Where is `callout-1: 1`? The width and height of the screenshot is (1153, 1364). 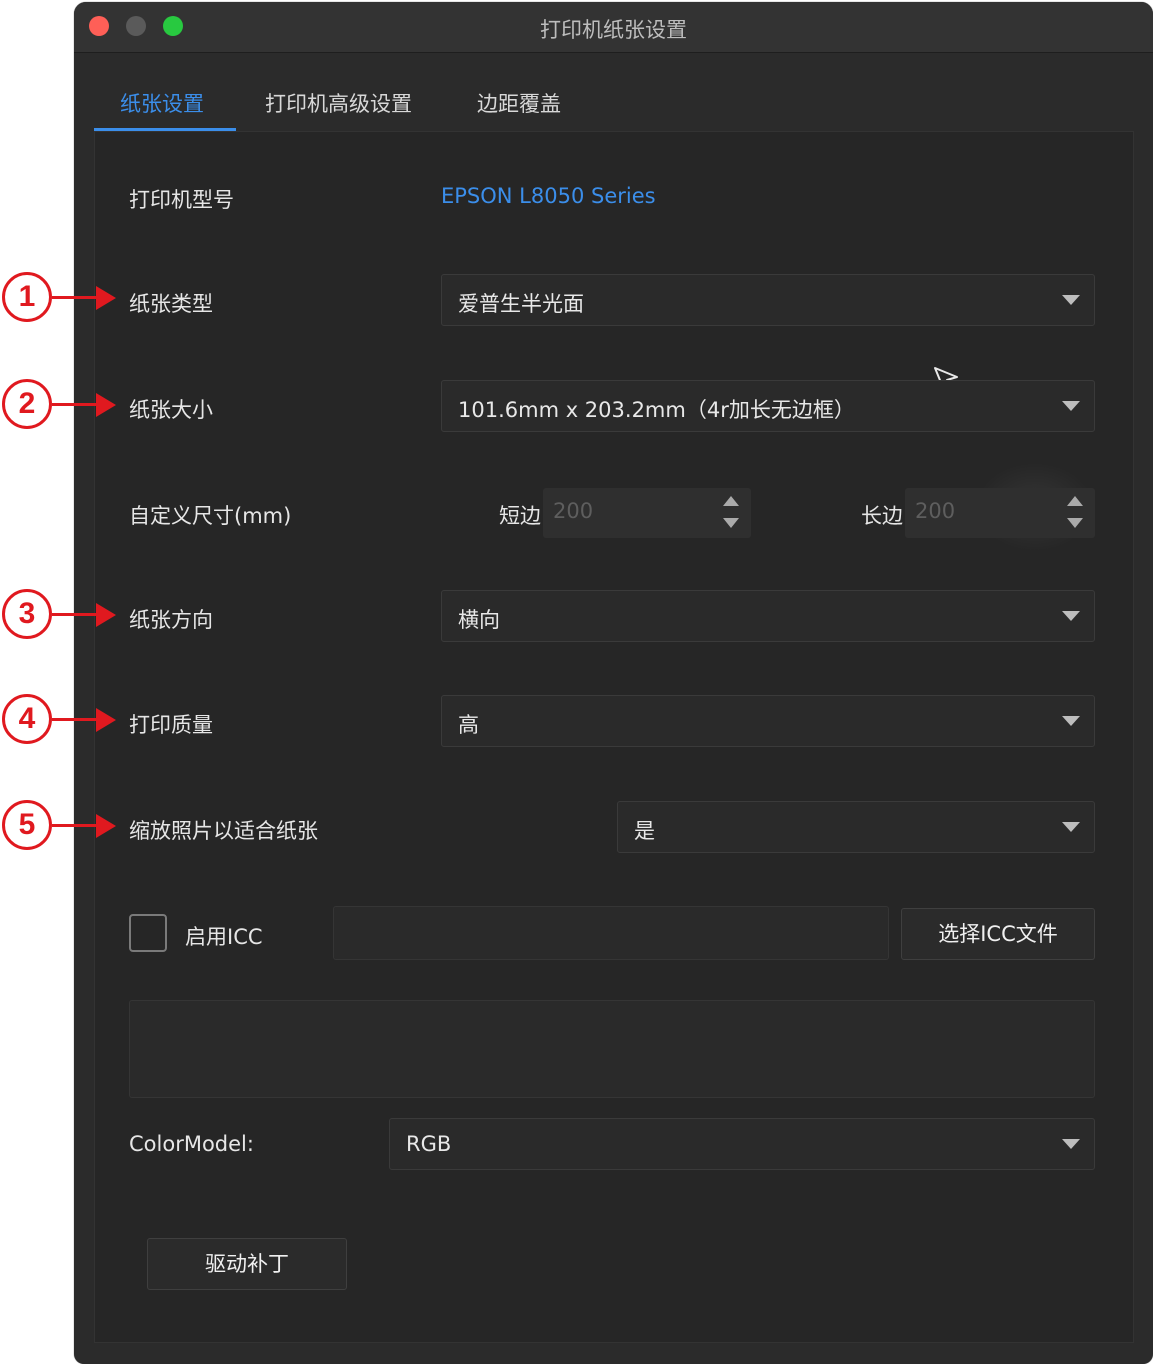 callout-1: 1 is located at coordinates (60, 300).